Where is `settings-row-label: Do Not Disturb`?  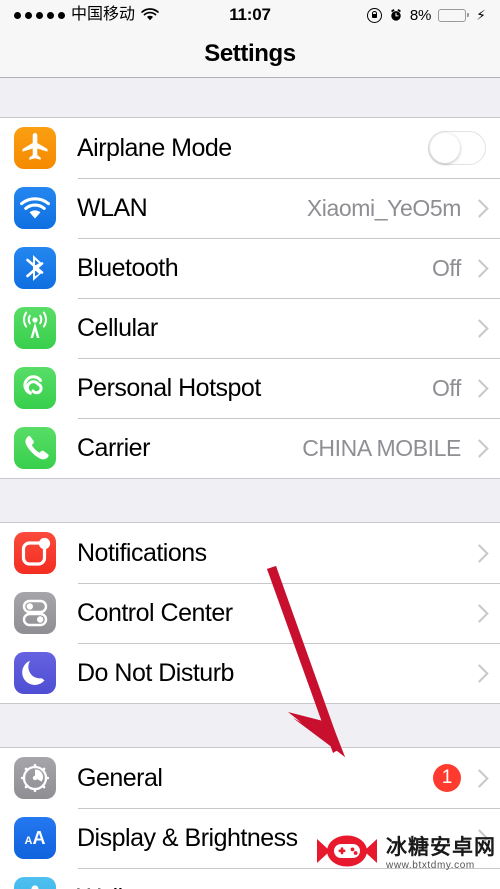 settings-row-label: Do Not Disturb is located at coordinates (155, 672).